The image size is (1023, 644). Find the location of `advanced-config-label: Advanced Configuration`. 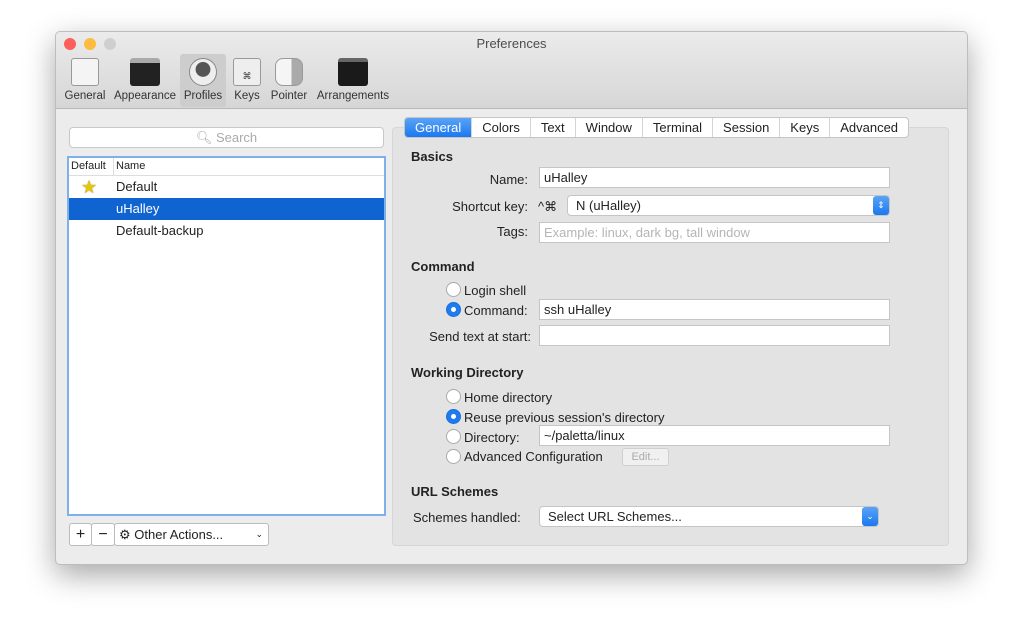

advanced-config-label: Advanced Configuration is located at coordinates (533, 456).